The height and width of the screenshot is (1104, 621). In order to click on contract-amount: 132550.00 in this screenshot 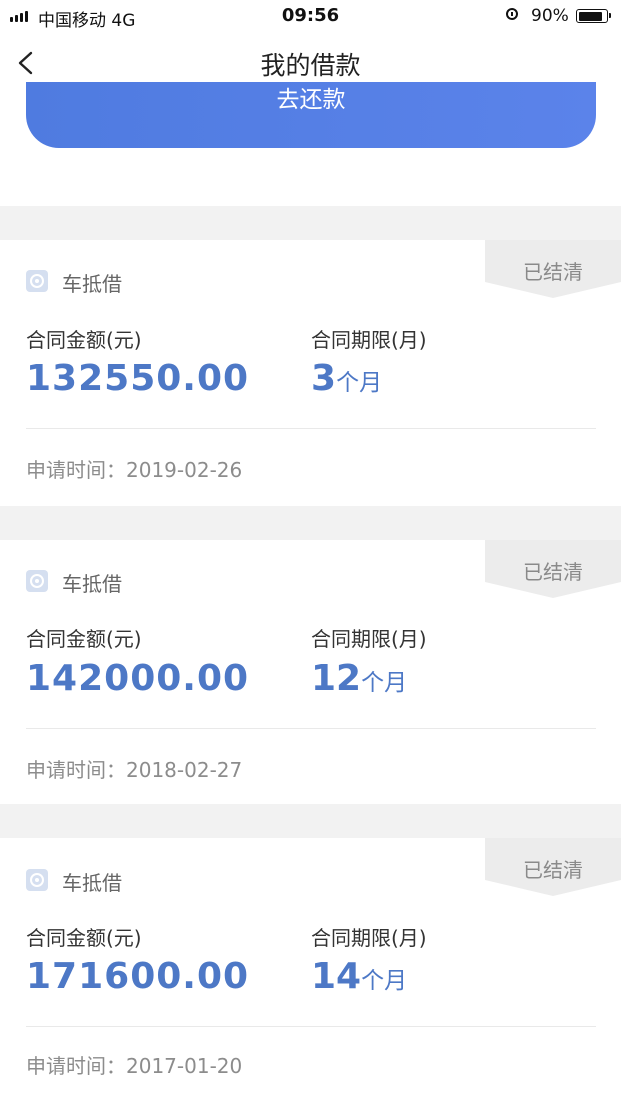, I will do `click(138, 378)`.